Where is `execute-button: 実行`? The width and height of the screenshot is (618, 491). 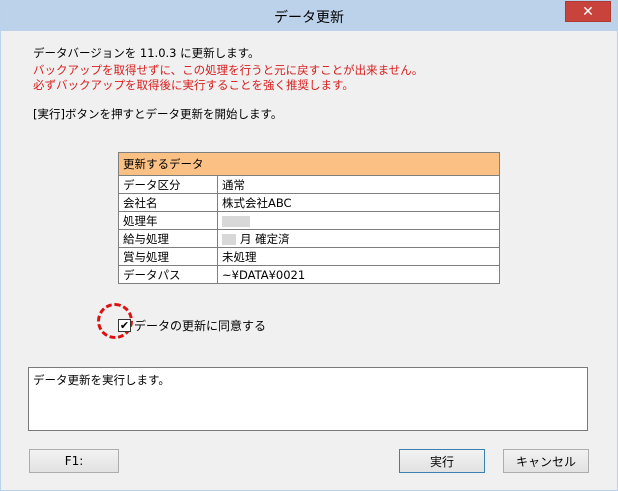 execute-button: 実行 is located at coordinates (442, 461).